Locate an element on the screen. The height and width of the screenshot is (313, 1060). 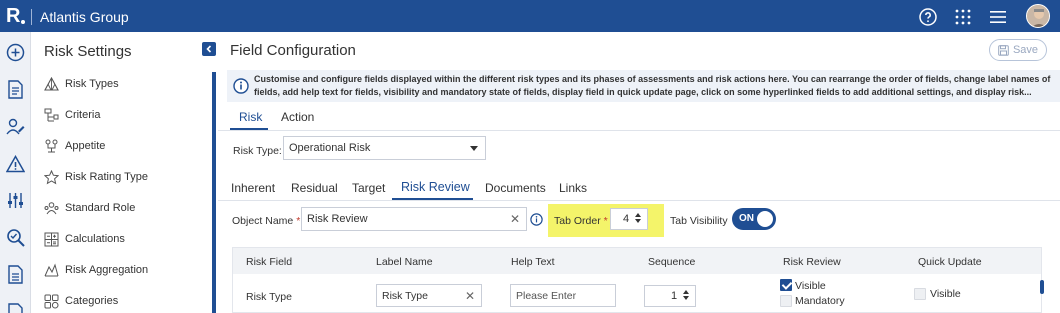
save-icon is located at coordinates (1003, 50).